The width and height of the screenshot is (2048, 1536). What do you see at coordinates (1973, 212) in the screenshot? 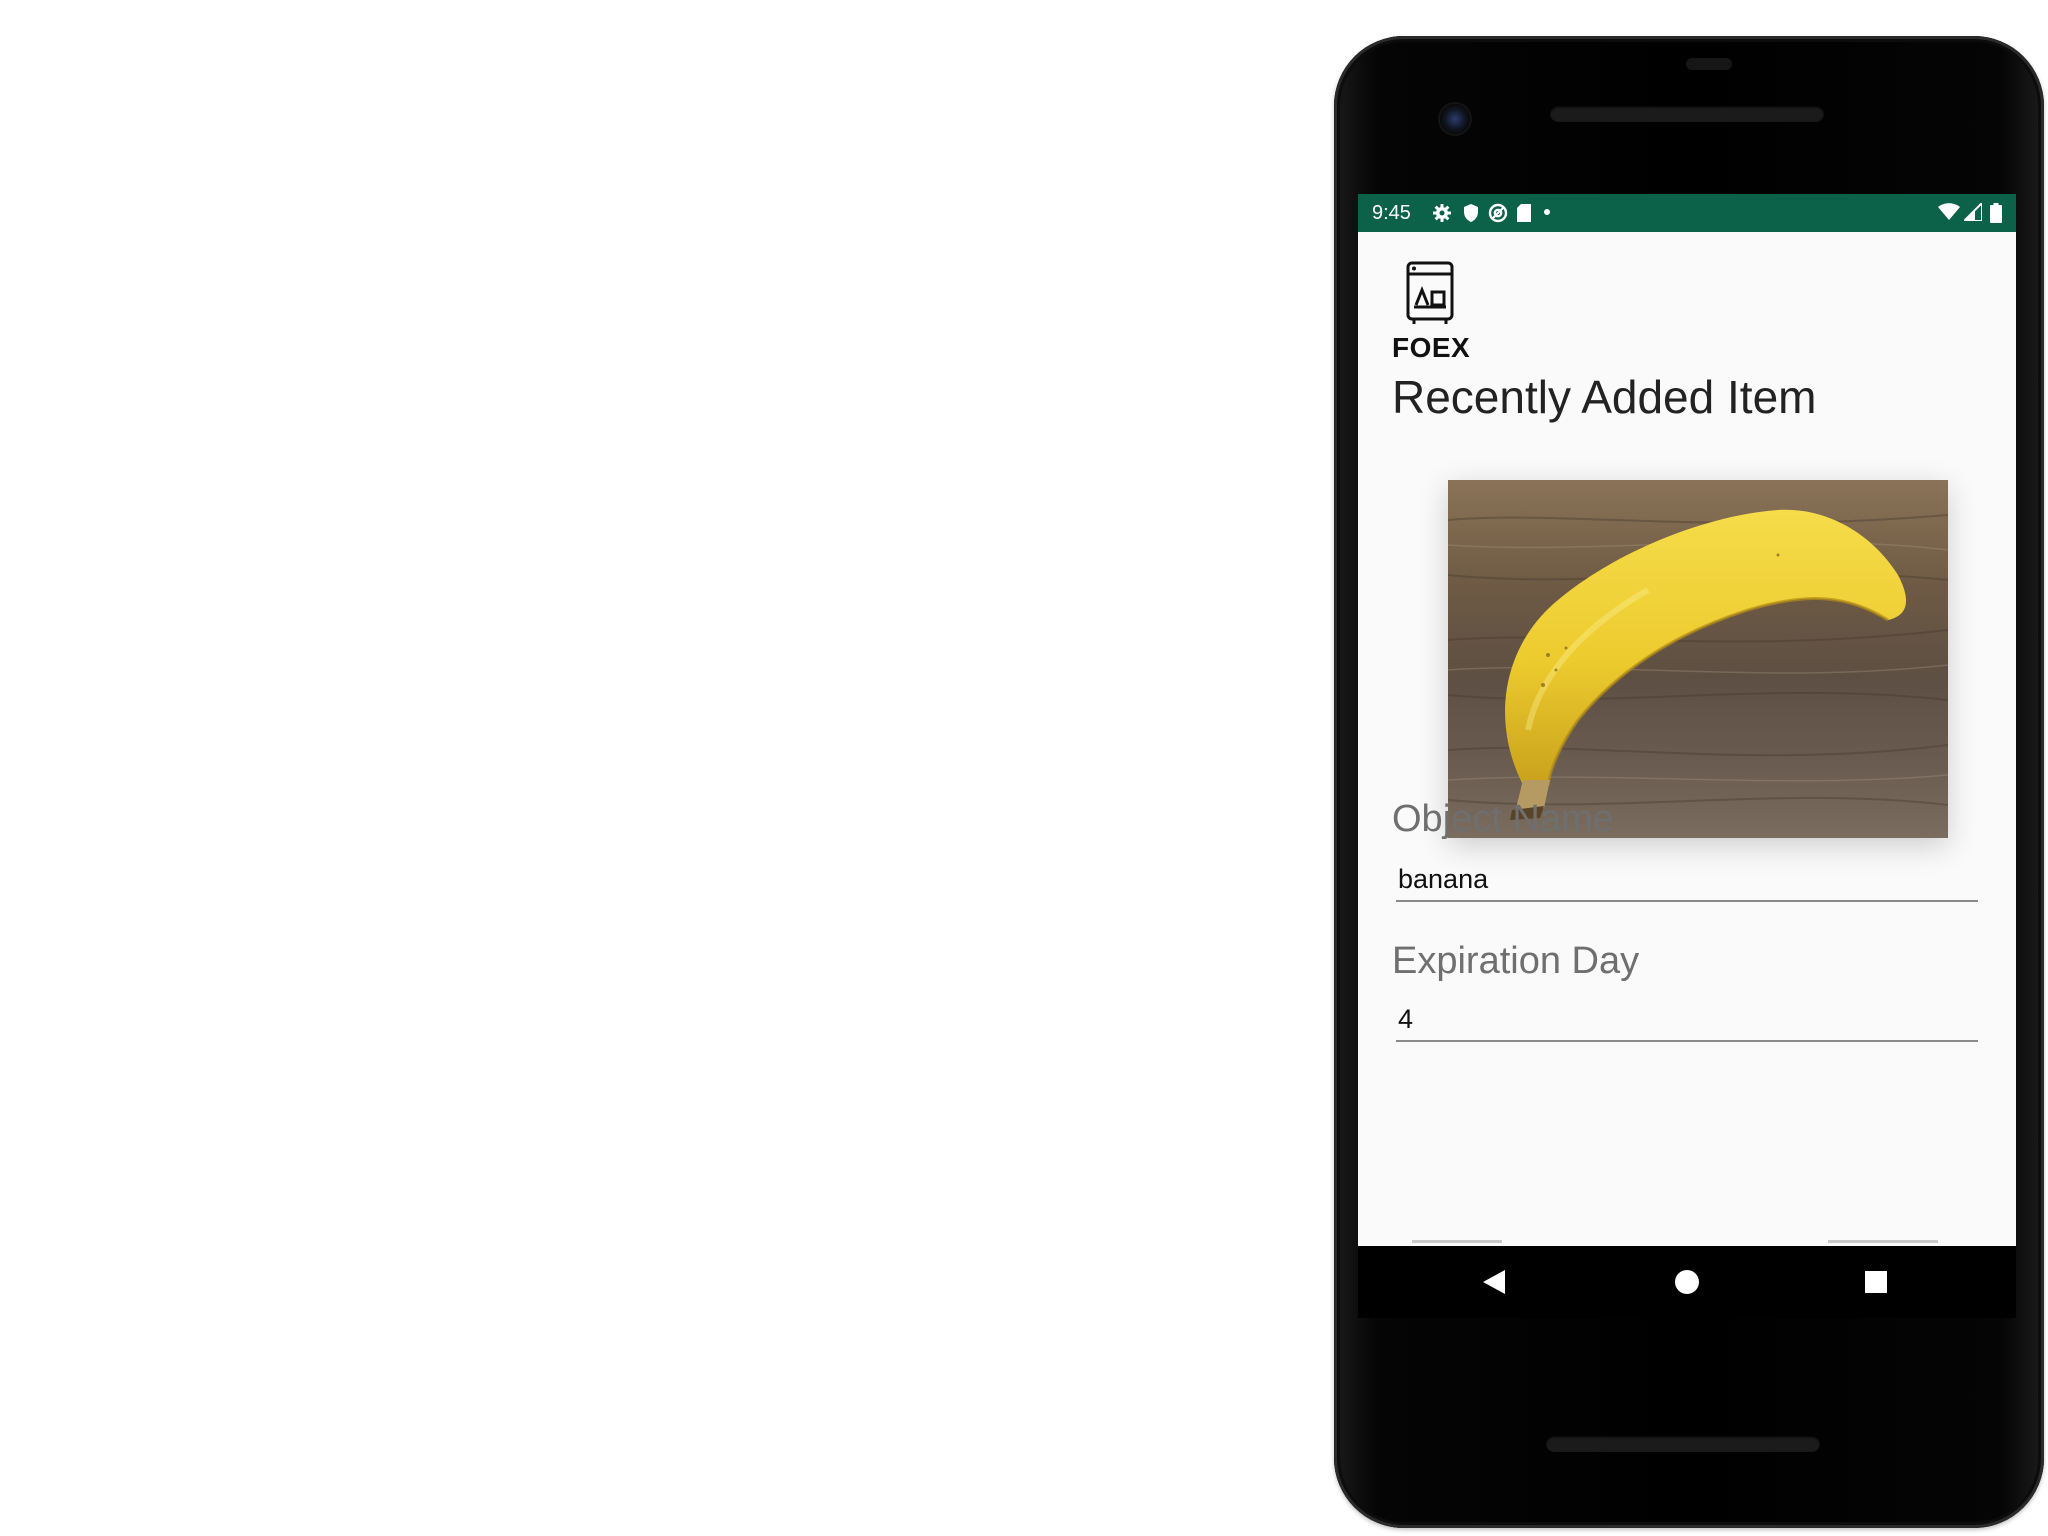
I see `cell-signal-icon` at bounding box center [1973, 212].